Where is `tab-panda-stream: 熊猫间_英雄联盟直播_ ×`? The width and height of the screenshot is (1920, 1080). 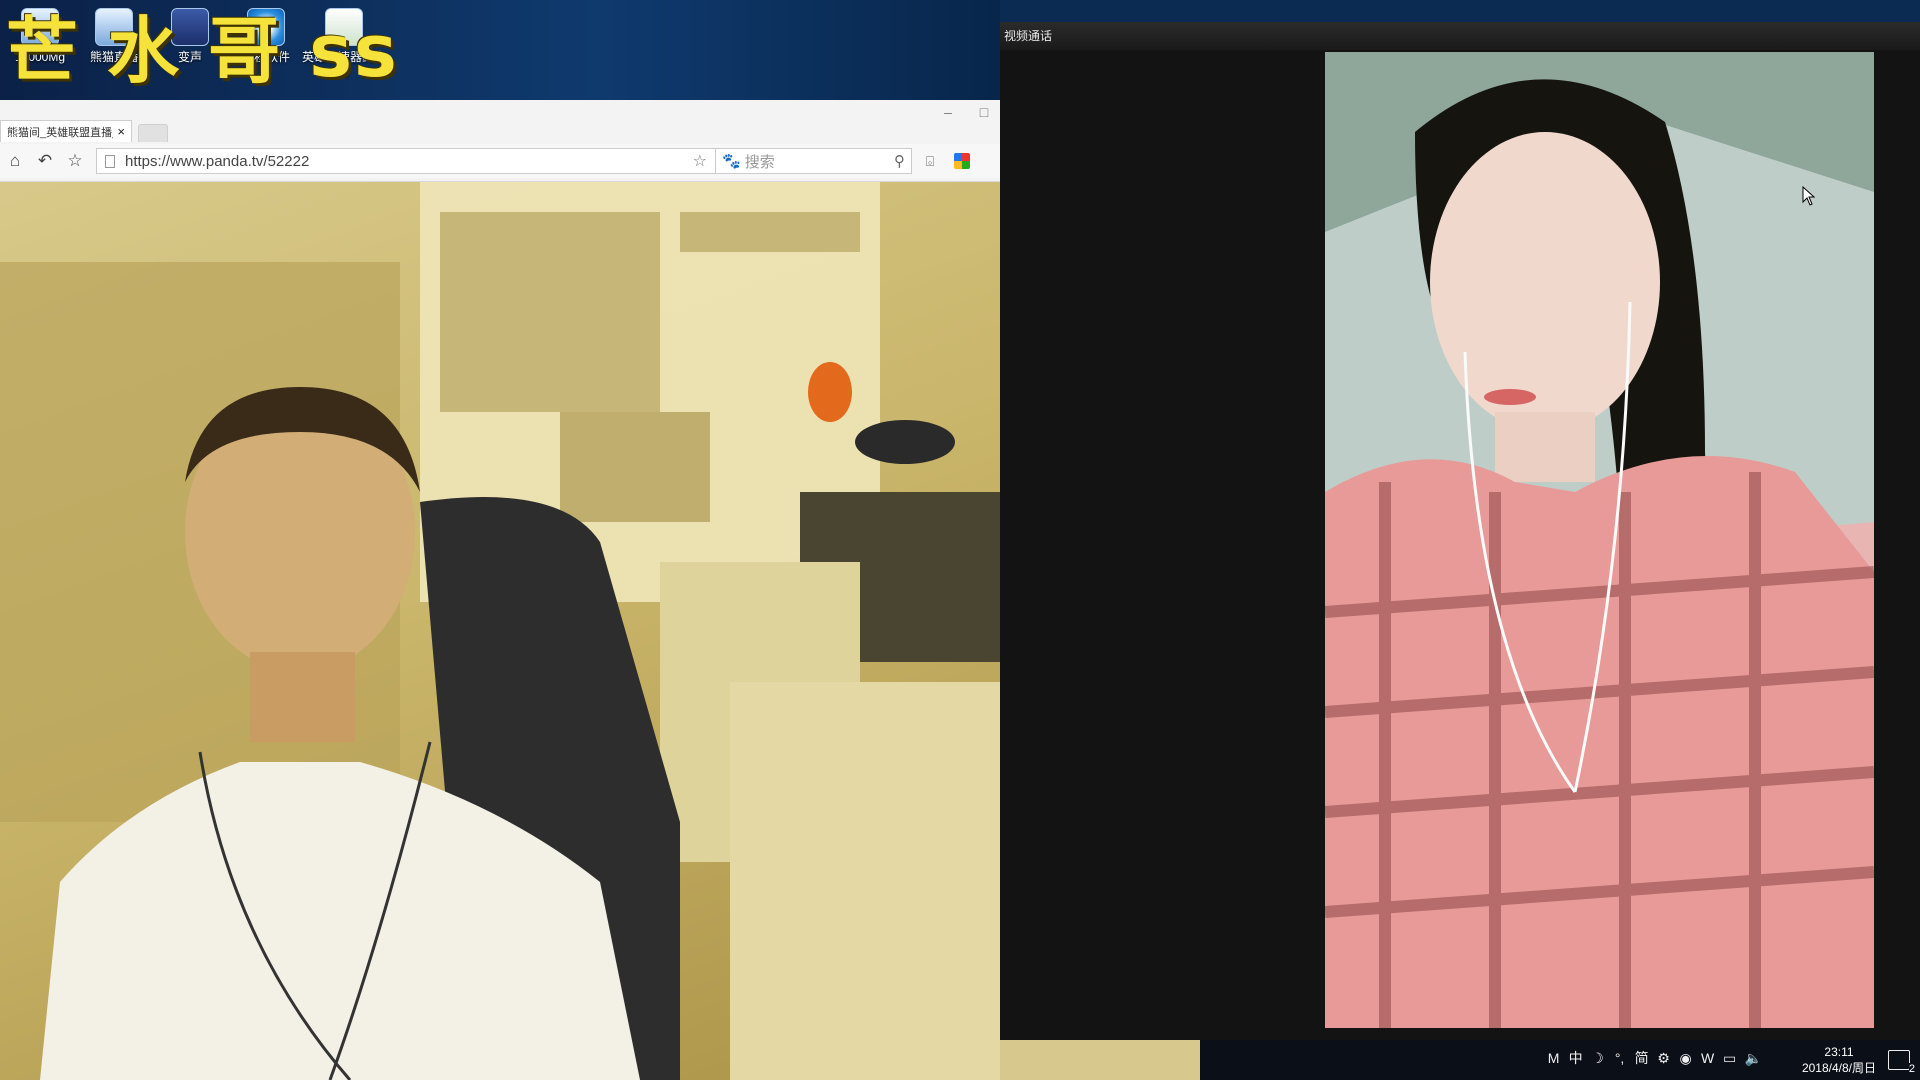 tab-panda-stream: 熊猫间_英雄联盟直播_ × is located at coordinates (66, 131).